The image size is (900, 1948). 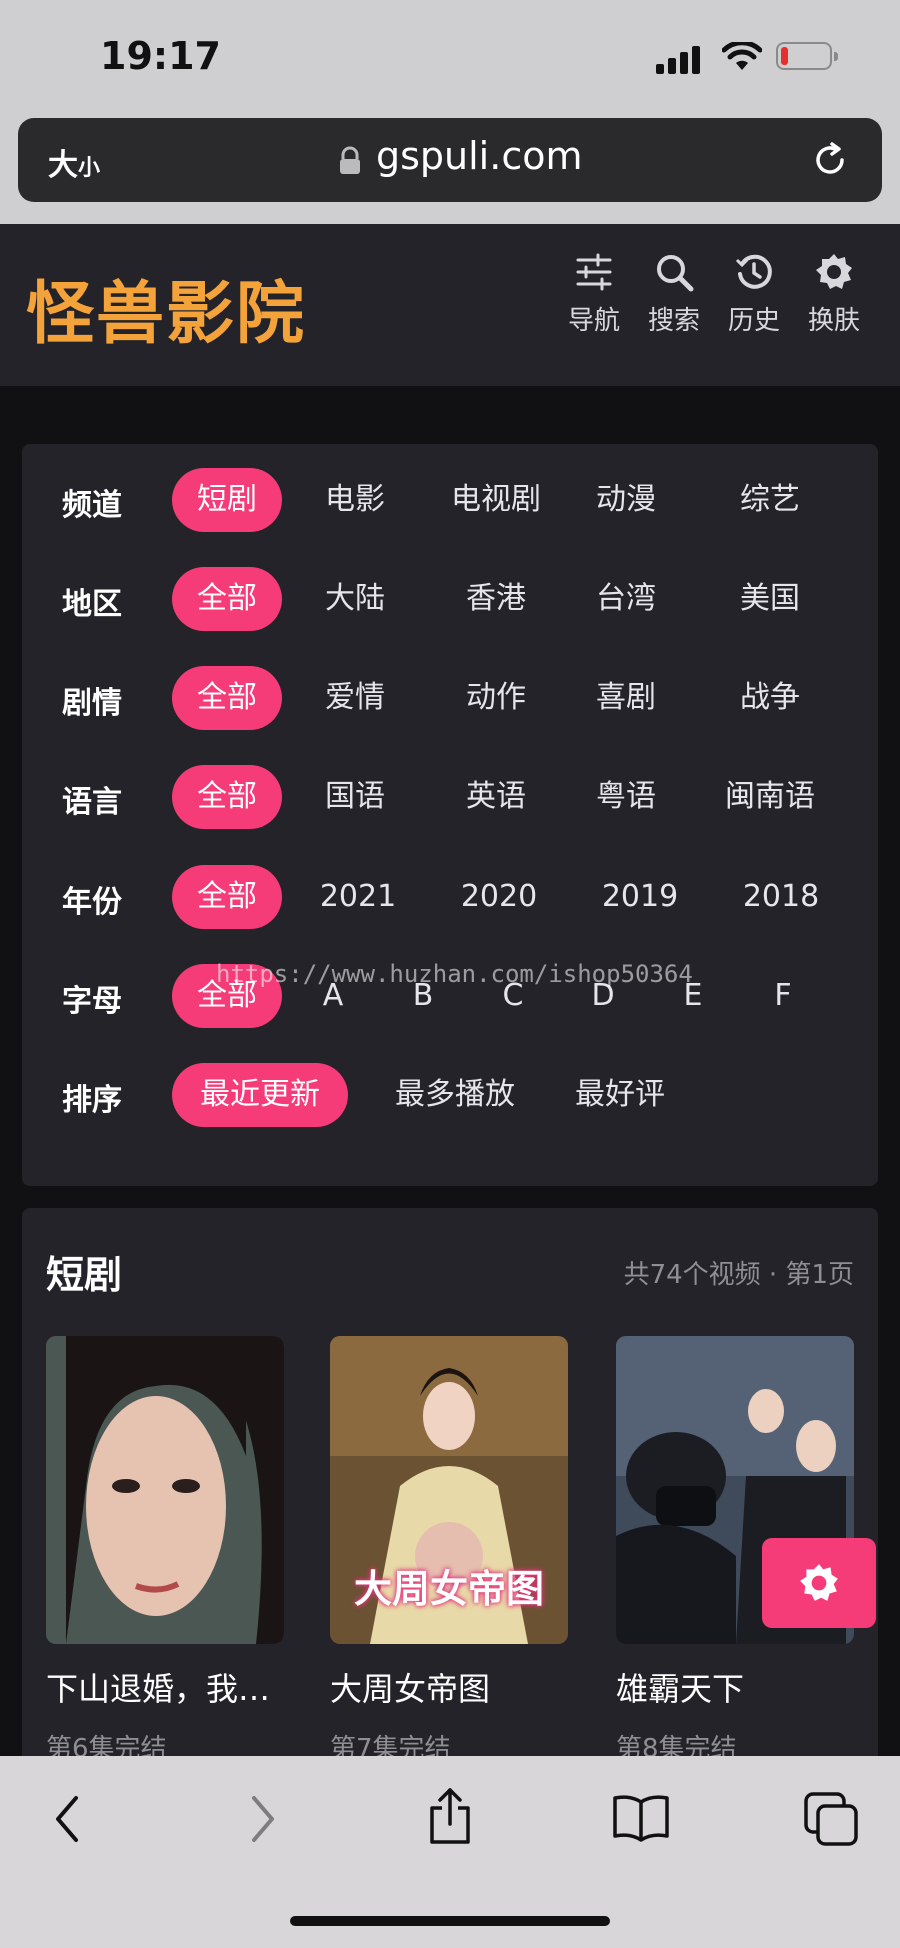 What do you see at coordinates (455, 1095) in the screenshot?
I see `filter-option: 最多播放` at bounding box center [455, 1095].